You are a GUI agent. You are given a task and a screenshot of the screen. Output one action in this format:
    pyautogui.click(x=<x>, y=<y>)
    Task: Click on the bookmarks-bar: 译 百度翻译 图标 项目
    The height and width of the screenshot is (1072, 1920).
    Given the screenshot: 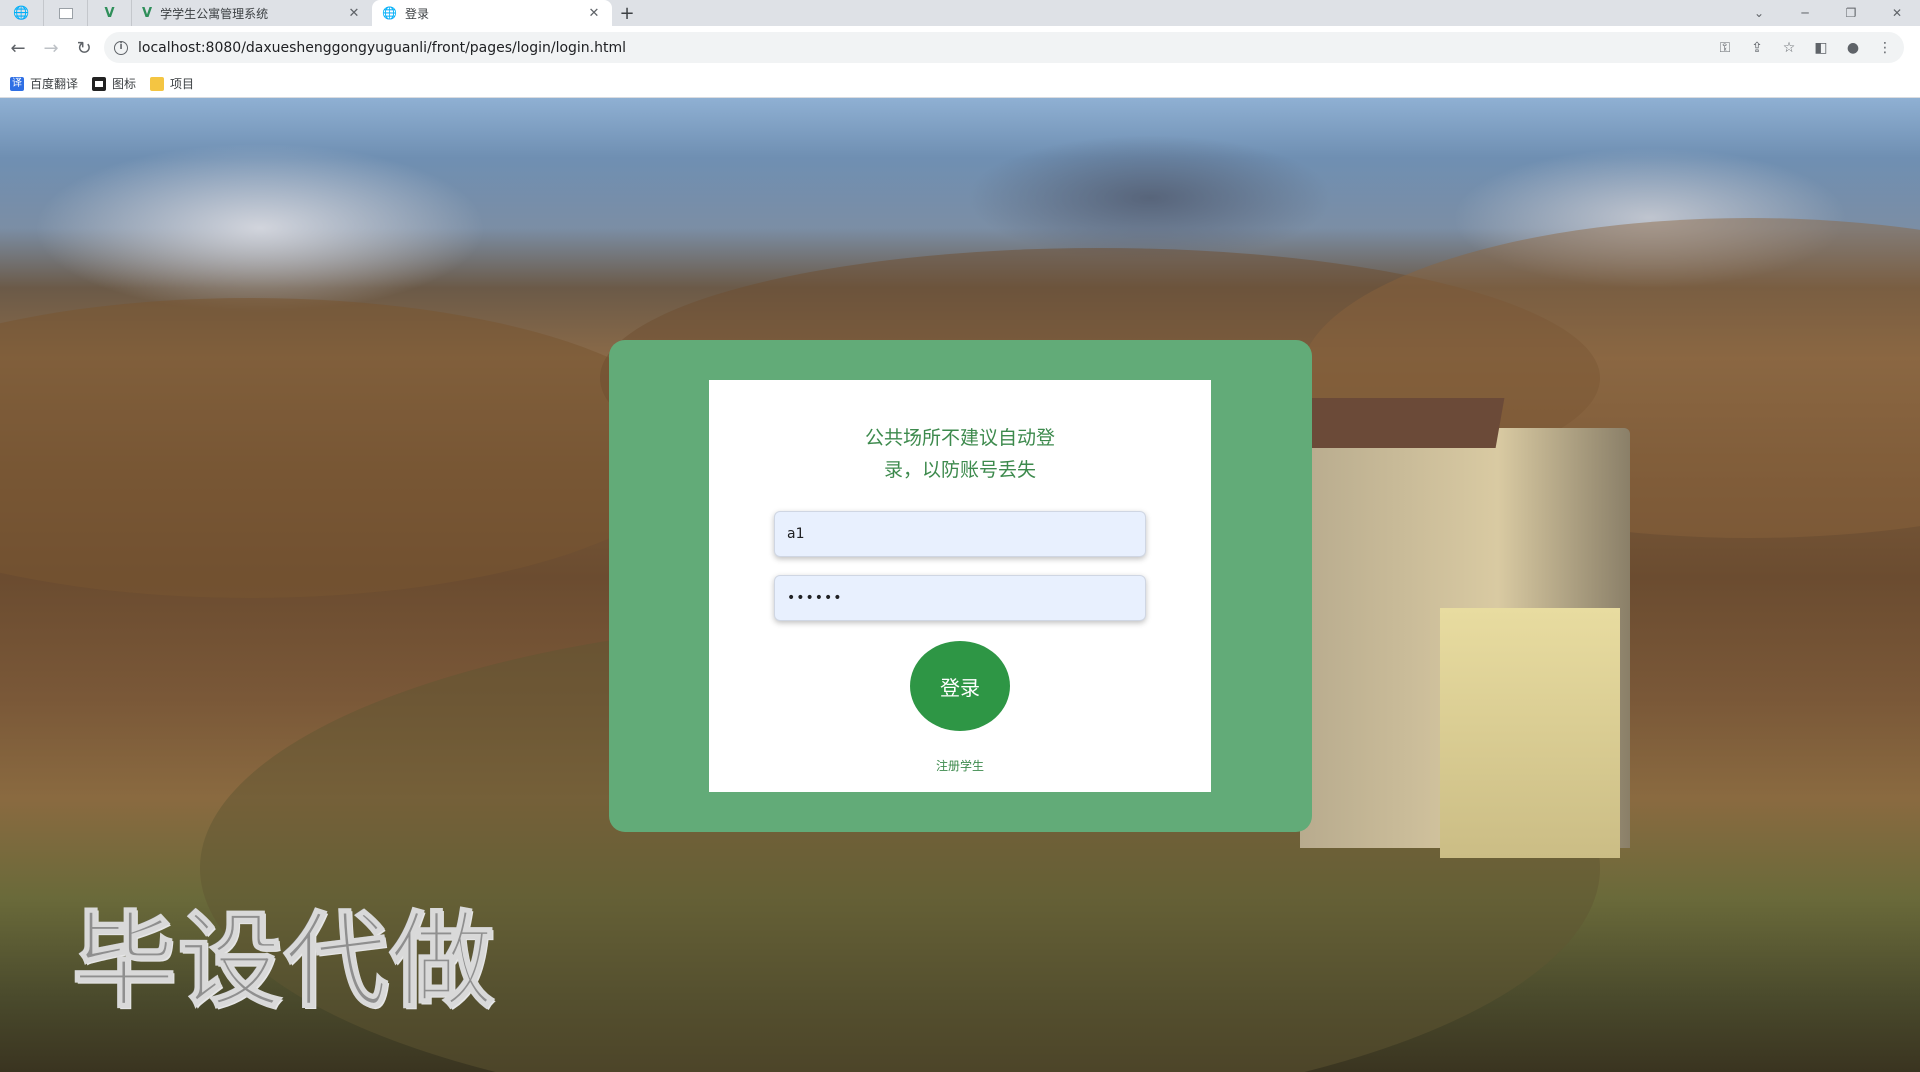 What is the action you would take?
    pyautogui.click(x=960, y=84)
    